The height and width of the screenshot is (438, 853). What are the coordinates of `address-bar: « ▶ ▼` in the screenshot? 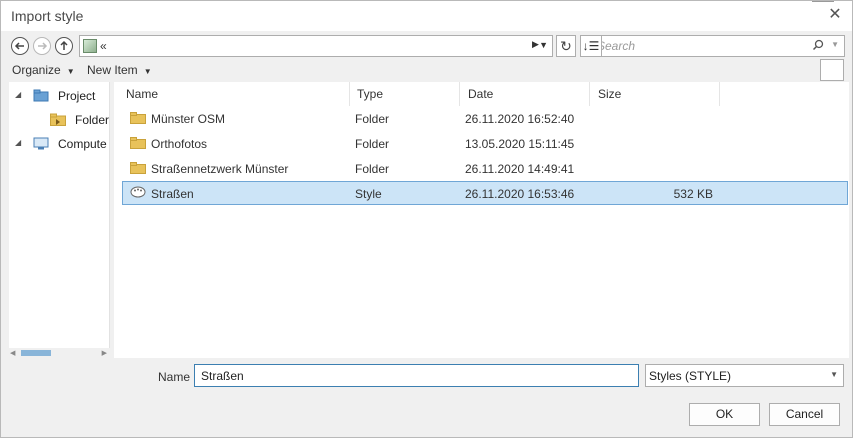 It's located at (316, 46).